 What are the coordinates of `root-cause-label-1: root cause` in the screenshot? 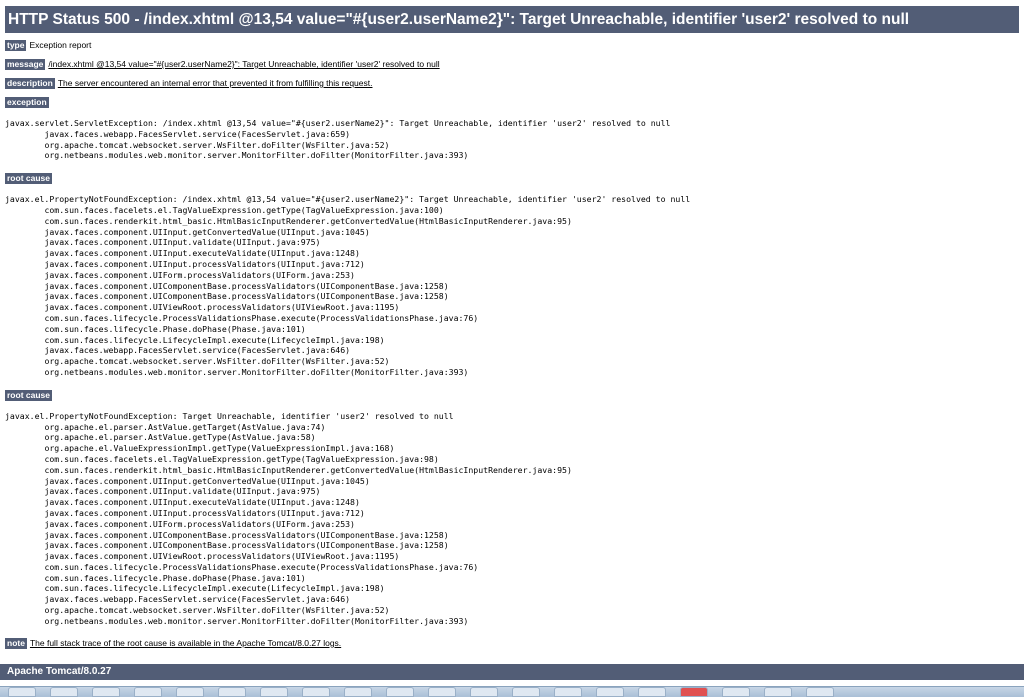 It's located at (28, 179).